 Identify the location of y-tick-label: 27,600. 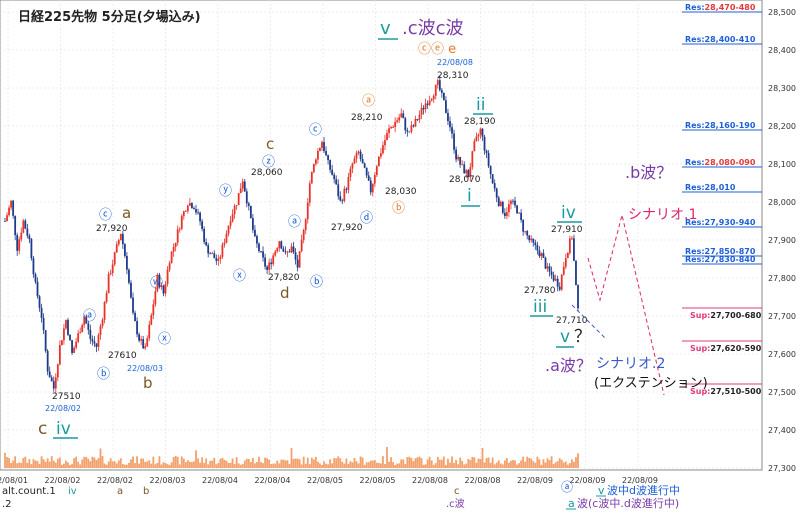
(782, 354).